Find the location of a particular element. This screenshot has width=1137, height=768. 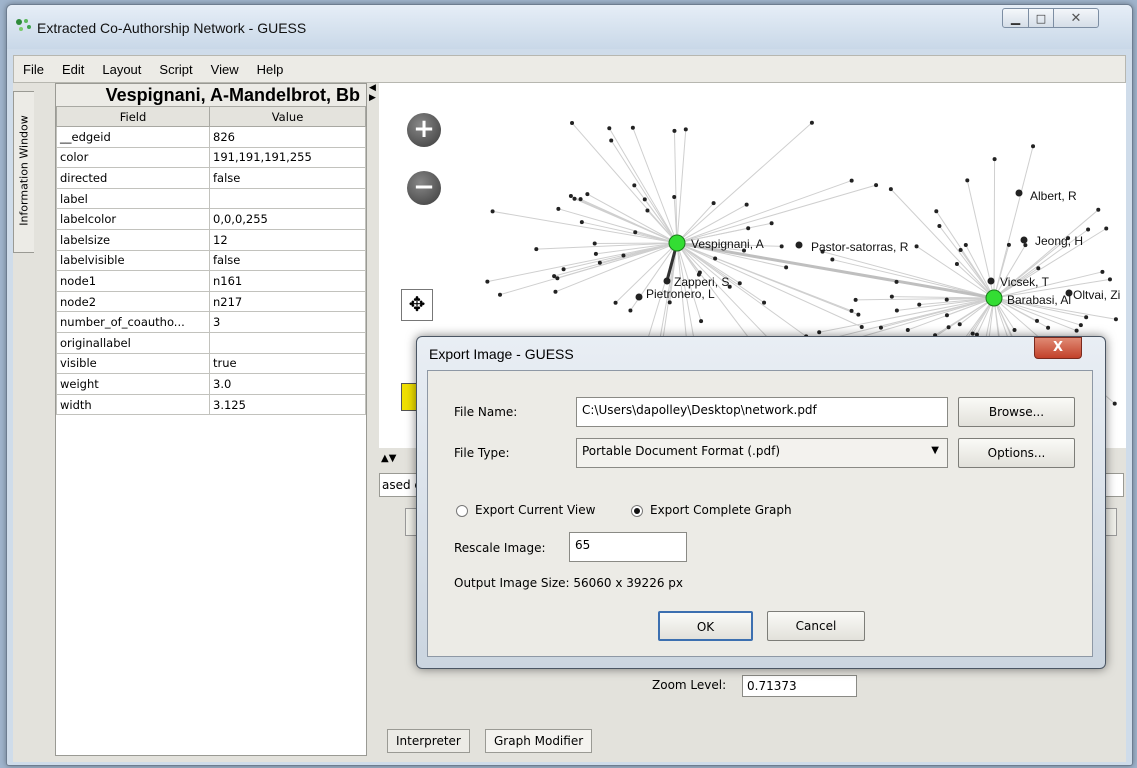

table-row: weight 3.0 is located at coordinates (211, 384).